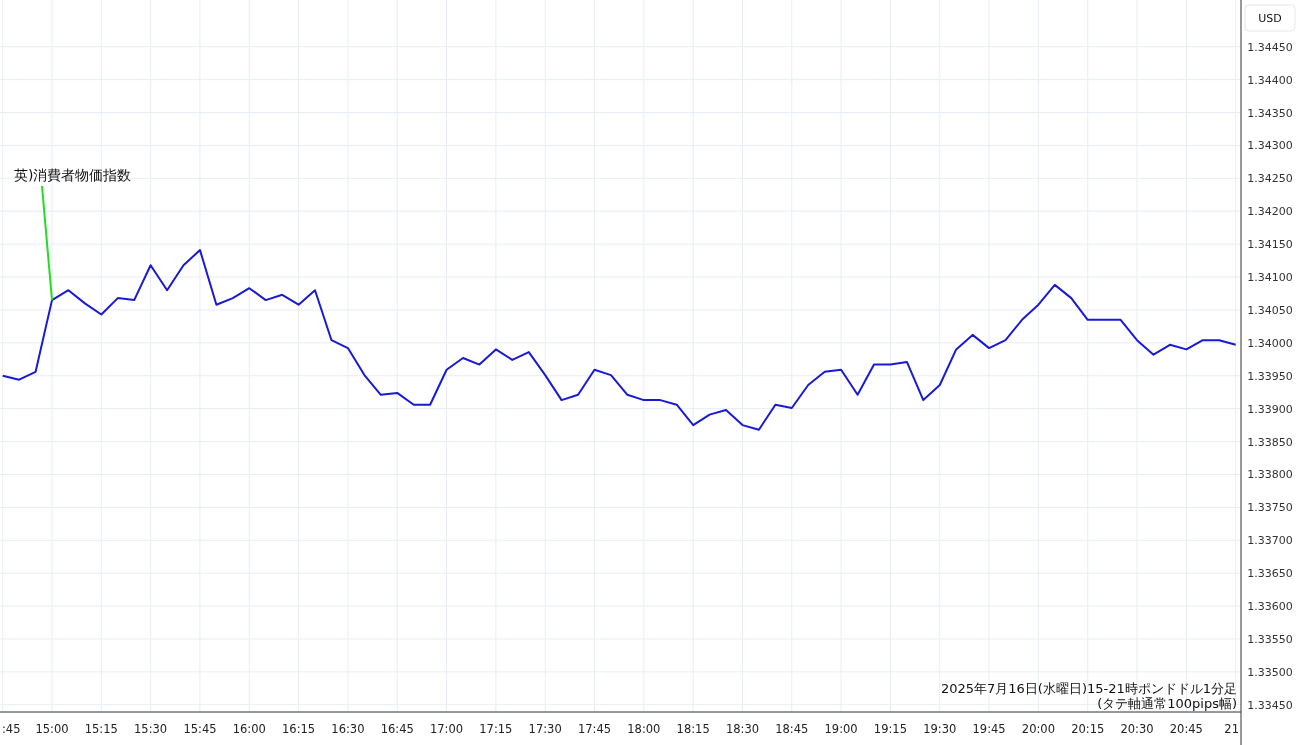  I want to click on time-label: 19:00, so click(841, 729).